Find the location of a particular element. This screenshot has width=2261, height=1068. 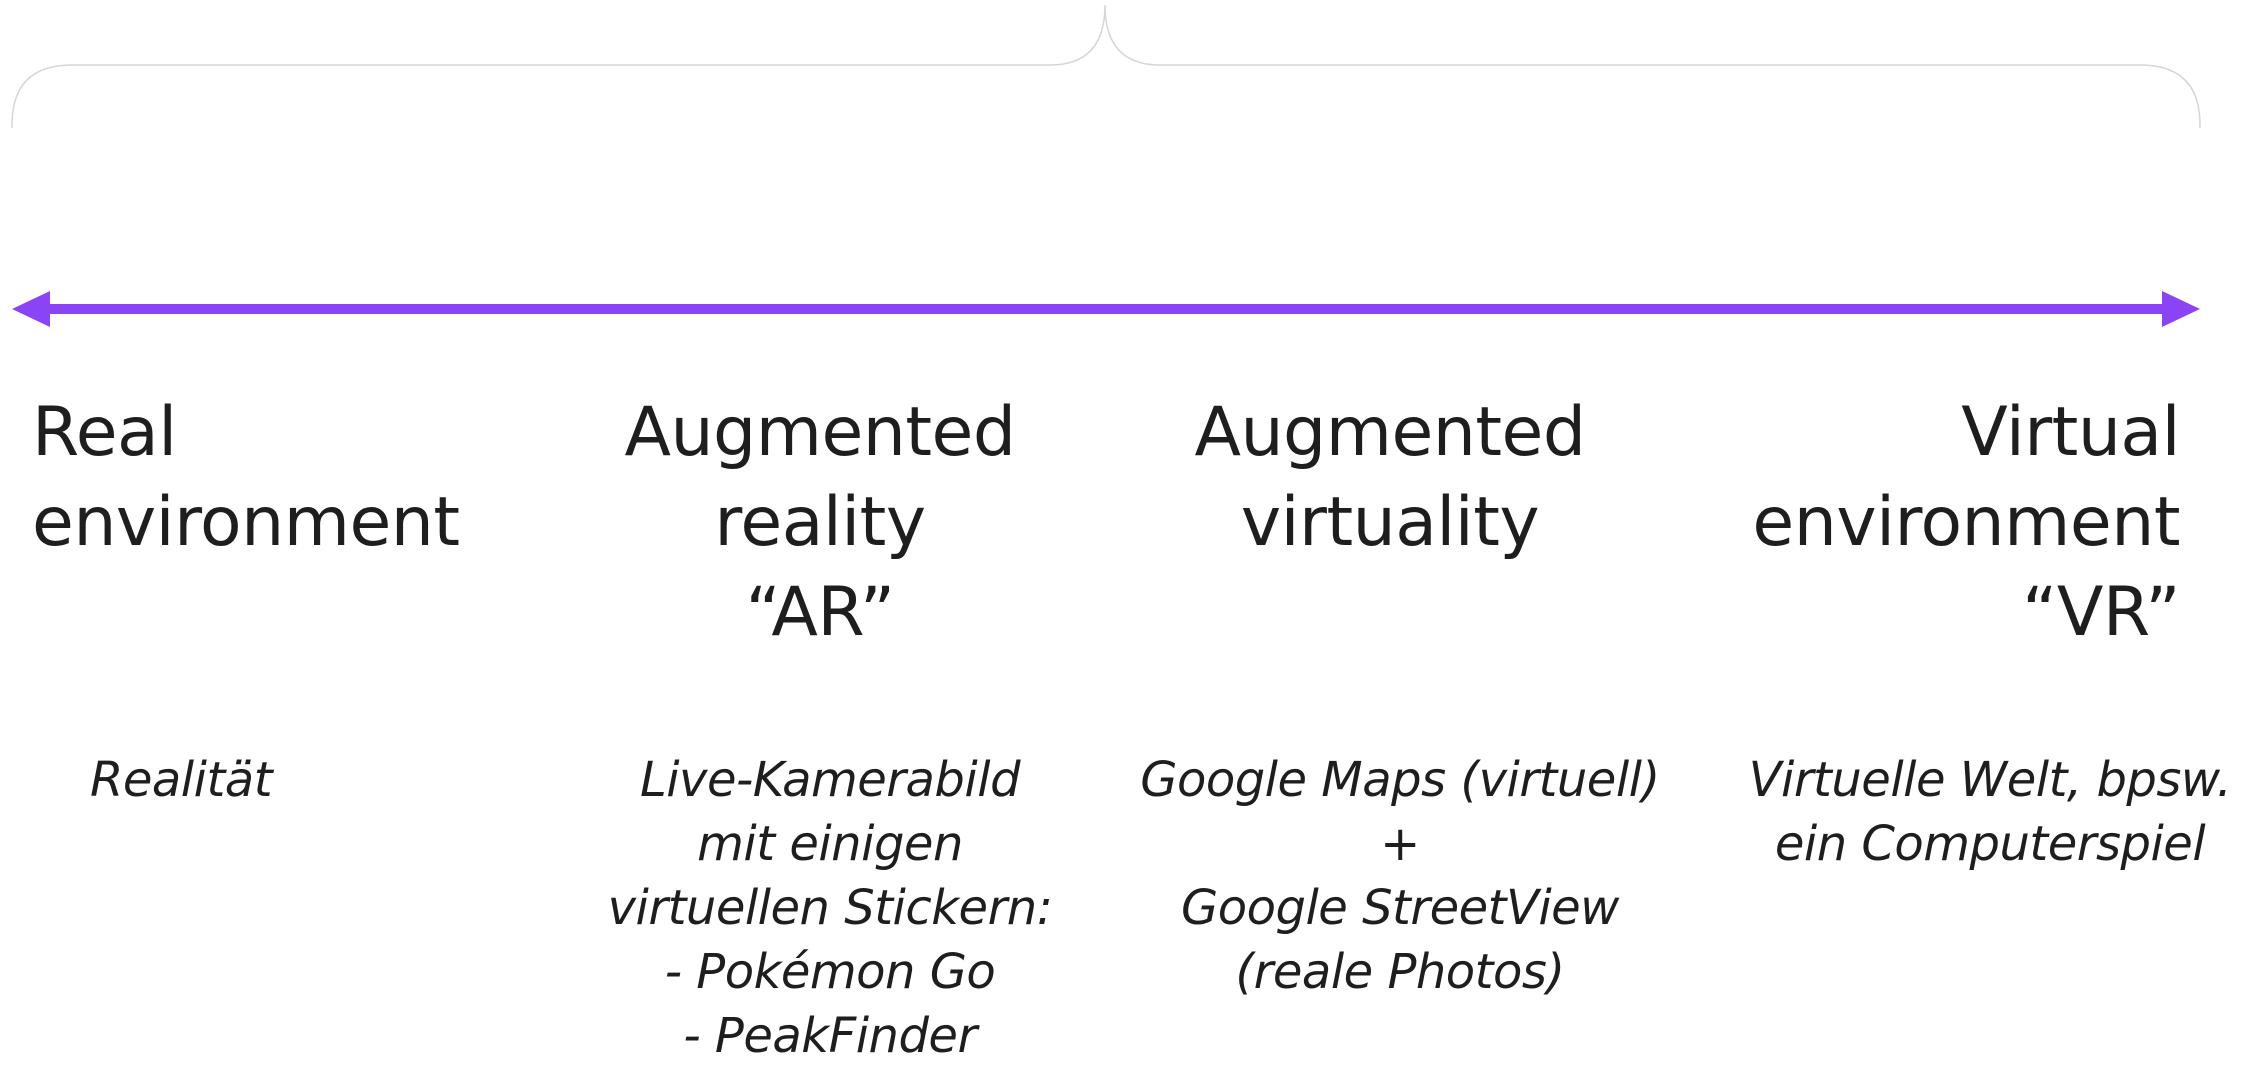

augmented-virtuality-example-line: Google Maps (virtuell) is located at coordinates (1400, 780).